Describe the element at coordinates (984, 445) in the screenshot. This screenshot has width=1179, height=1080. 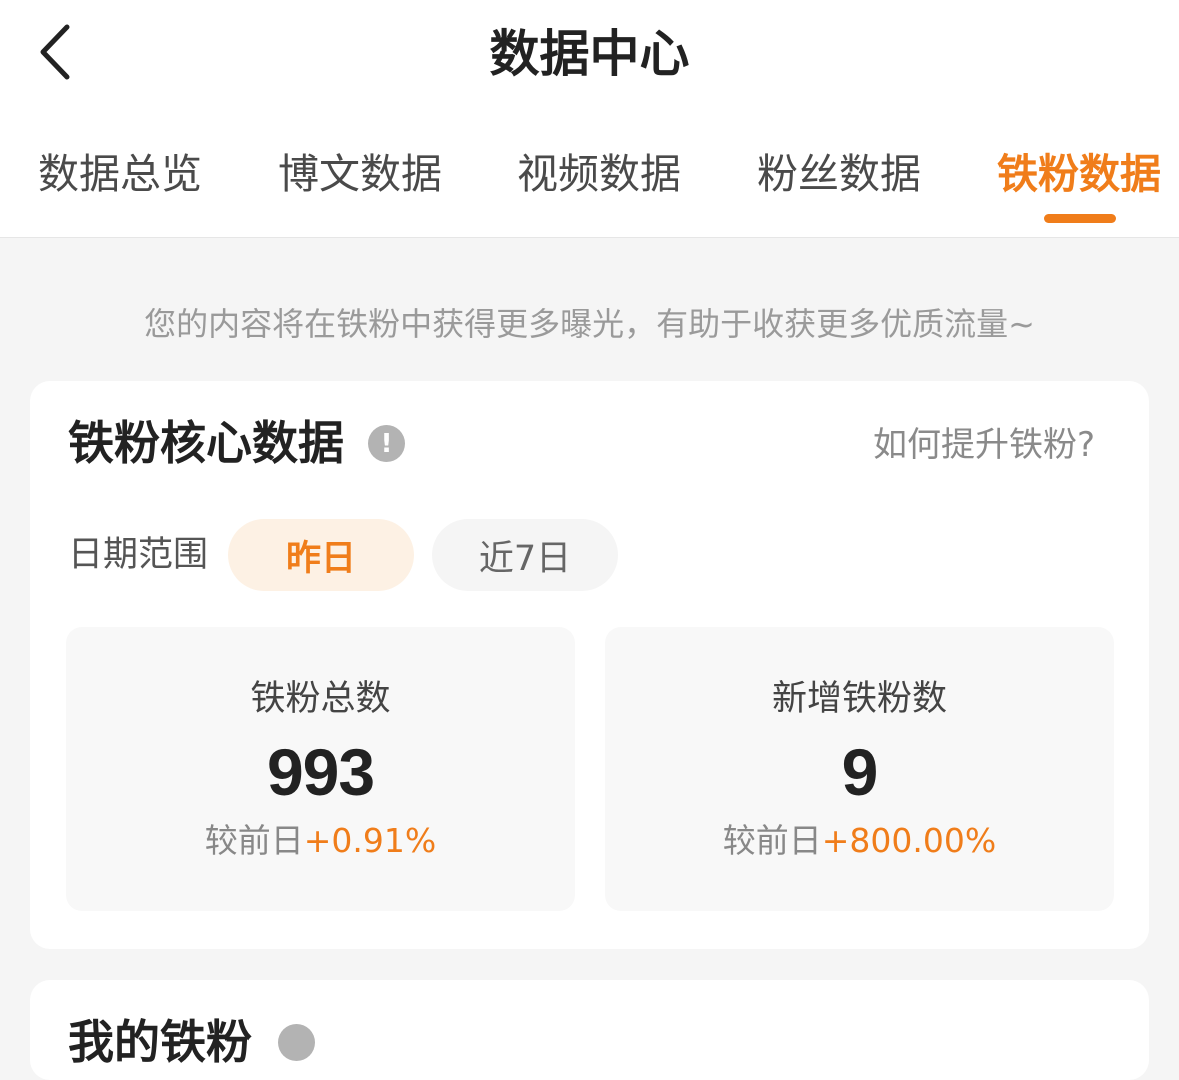
I see `how-to-improve-link: 如何提升铁粉?` at that location.